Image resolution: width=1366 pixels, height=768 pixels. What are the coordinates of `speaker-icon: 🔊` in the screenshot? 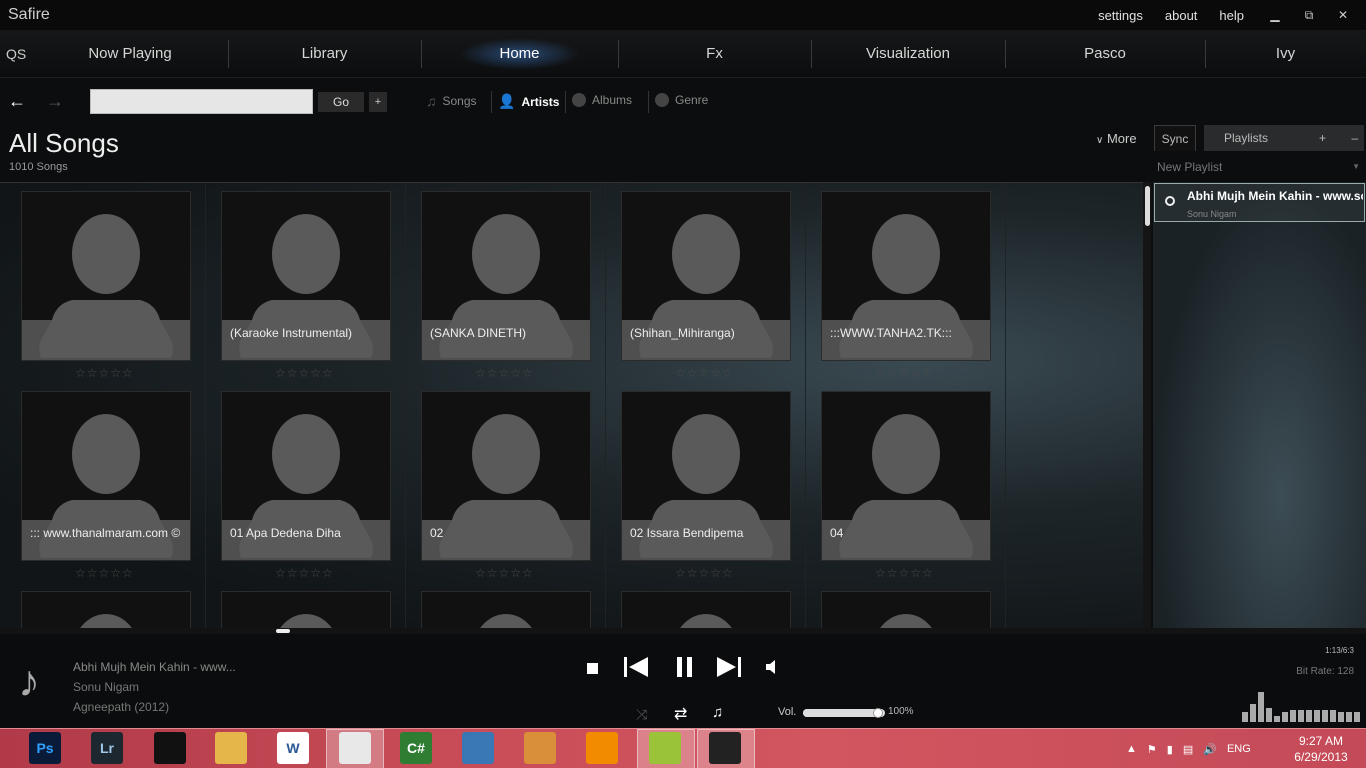 It's located at (1210, 749).